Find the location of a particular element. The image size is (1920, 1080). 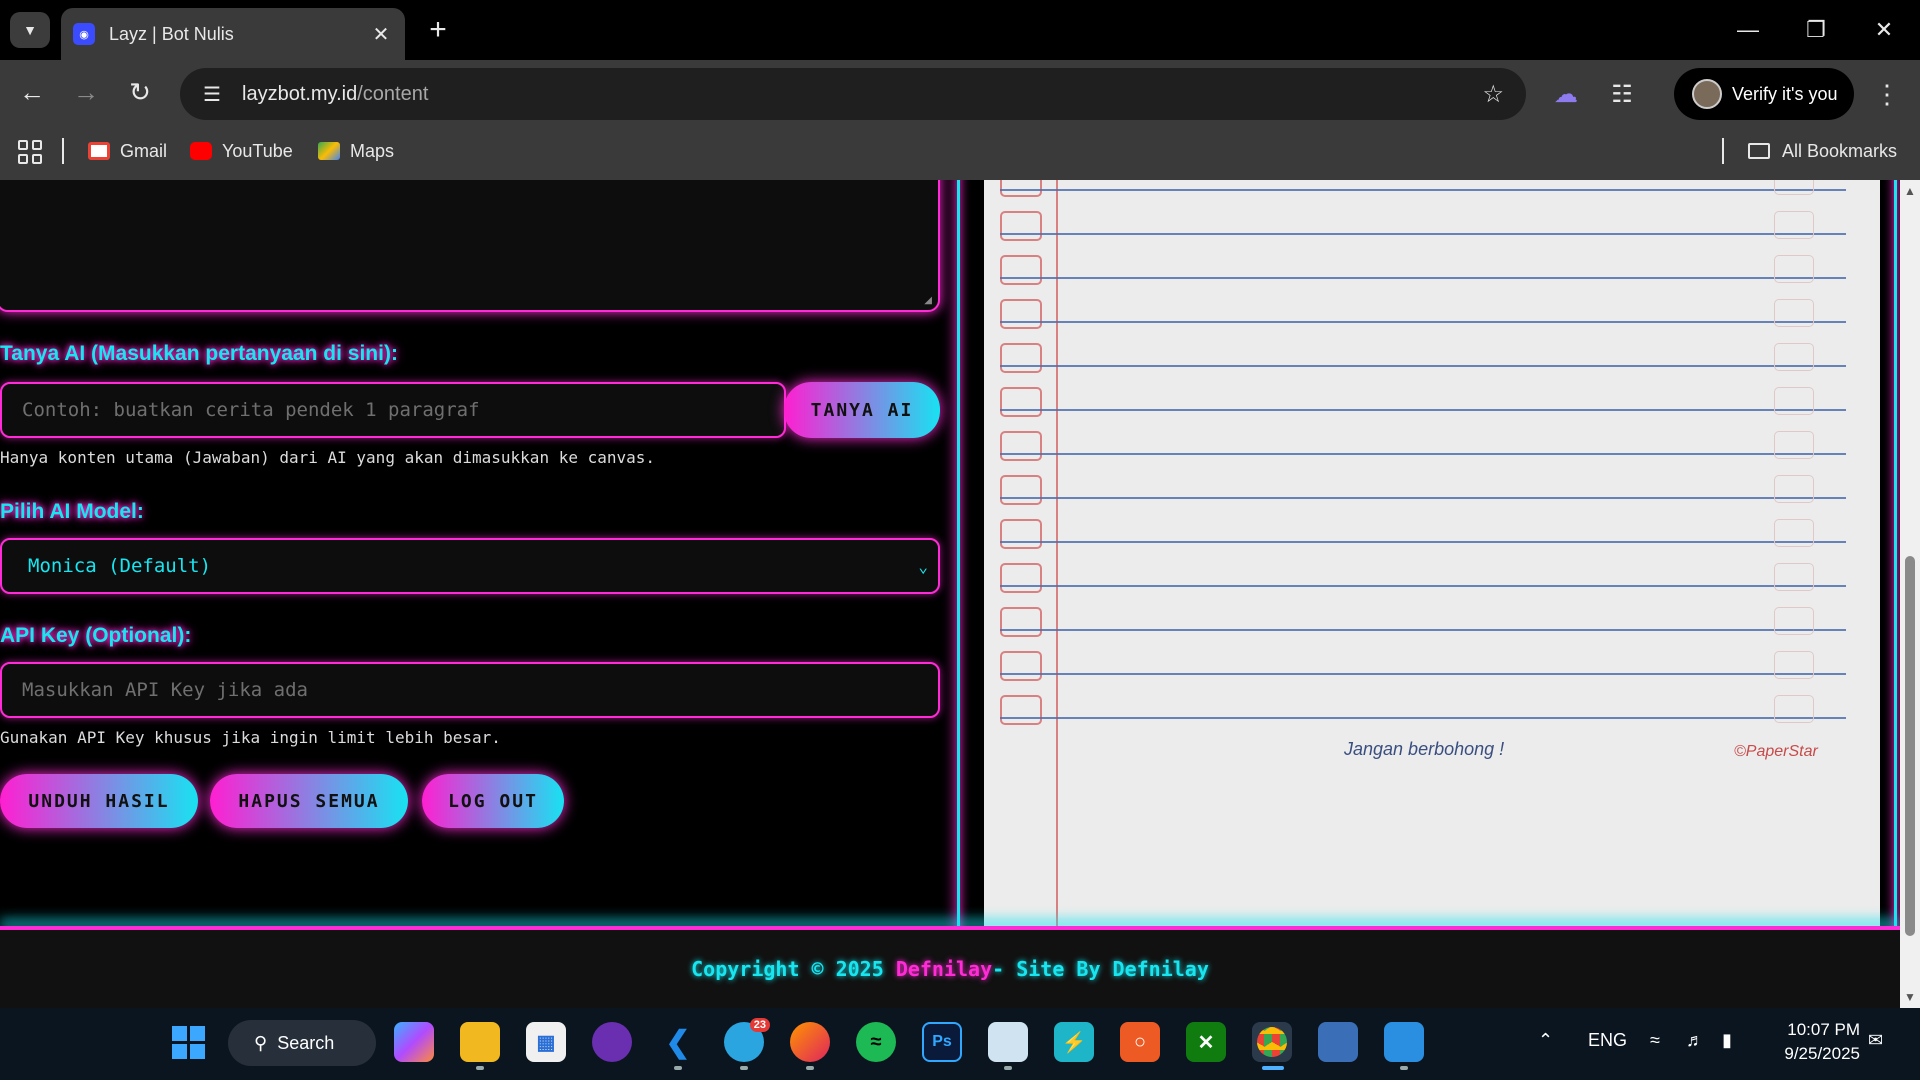

site-by-text: - Site By Defnilay is located at coordinates (1100, 969).